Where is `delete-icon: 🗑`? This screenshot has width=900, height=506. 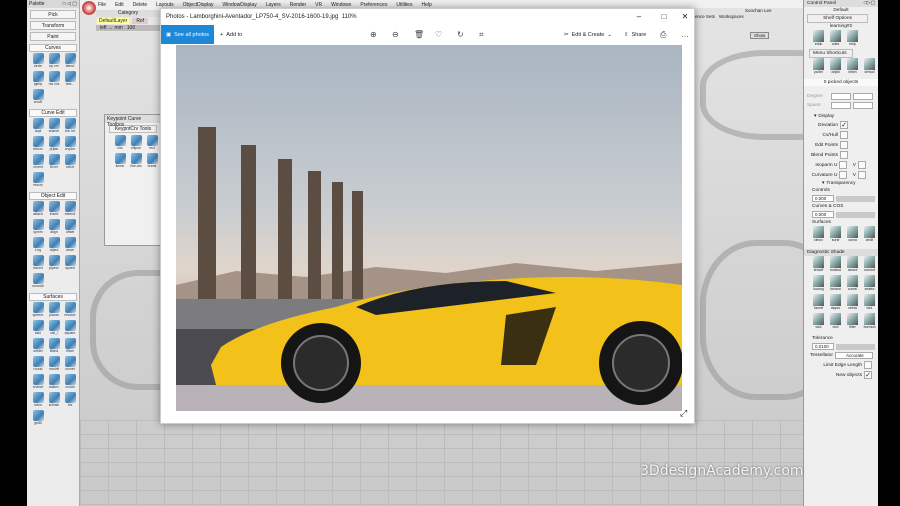
delete-icon: 🗑 is located at coordinates (419, 34).